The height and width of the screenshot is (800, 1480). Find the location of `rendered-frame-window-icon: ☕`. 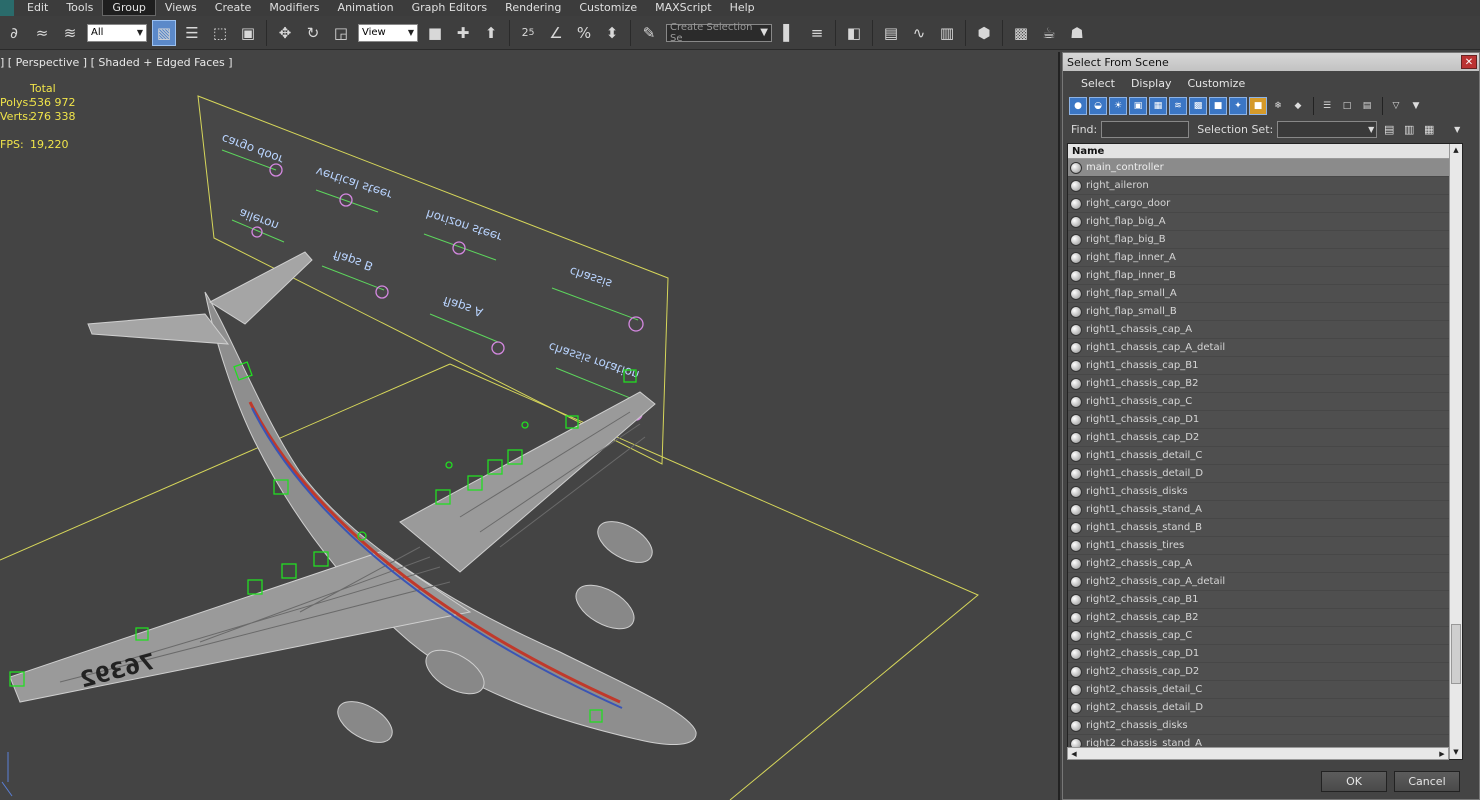

rendered-frame-window-icon: ☕ is located at coordinates (1049, 33).